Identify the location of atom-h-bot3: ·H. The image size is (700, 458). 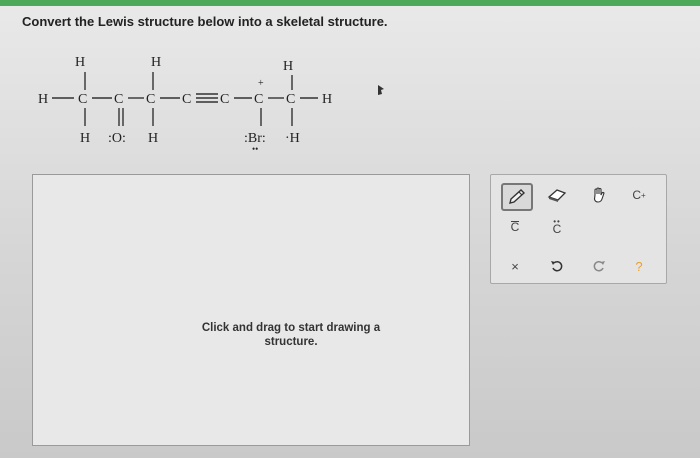
(292, 138).